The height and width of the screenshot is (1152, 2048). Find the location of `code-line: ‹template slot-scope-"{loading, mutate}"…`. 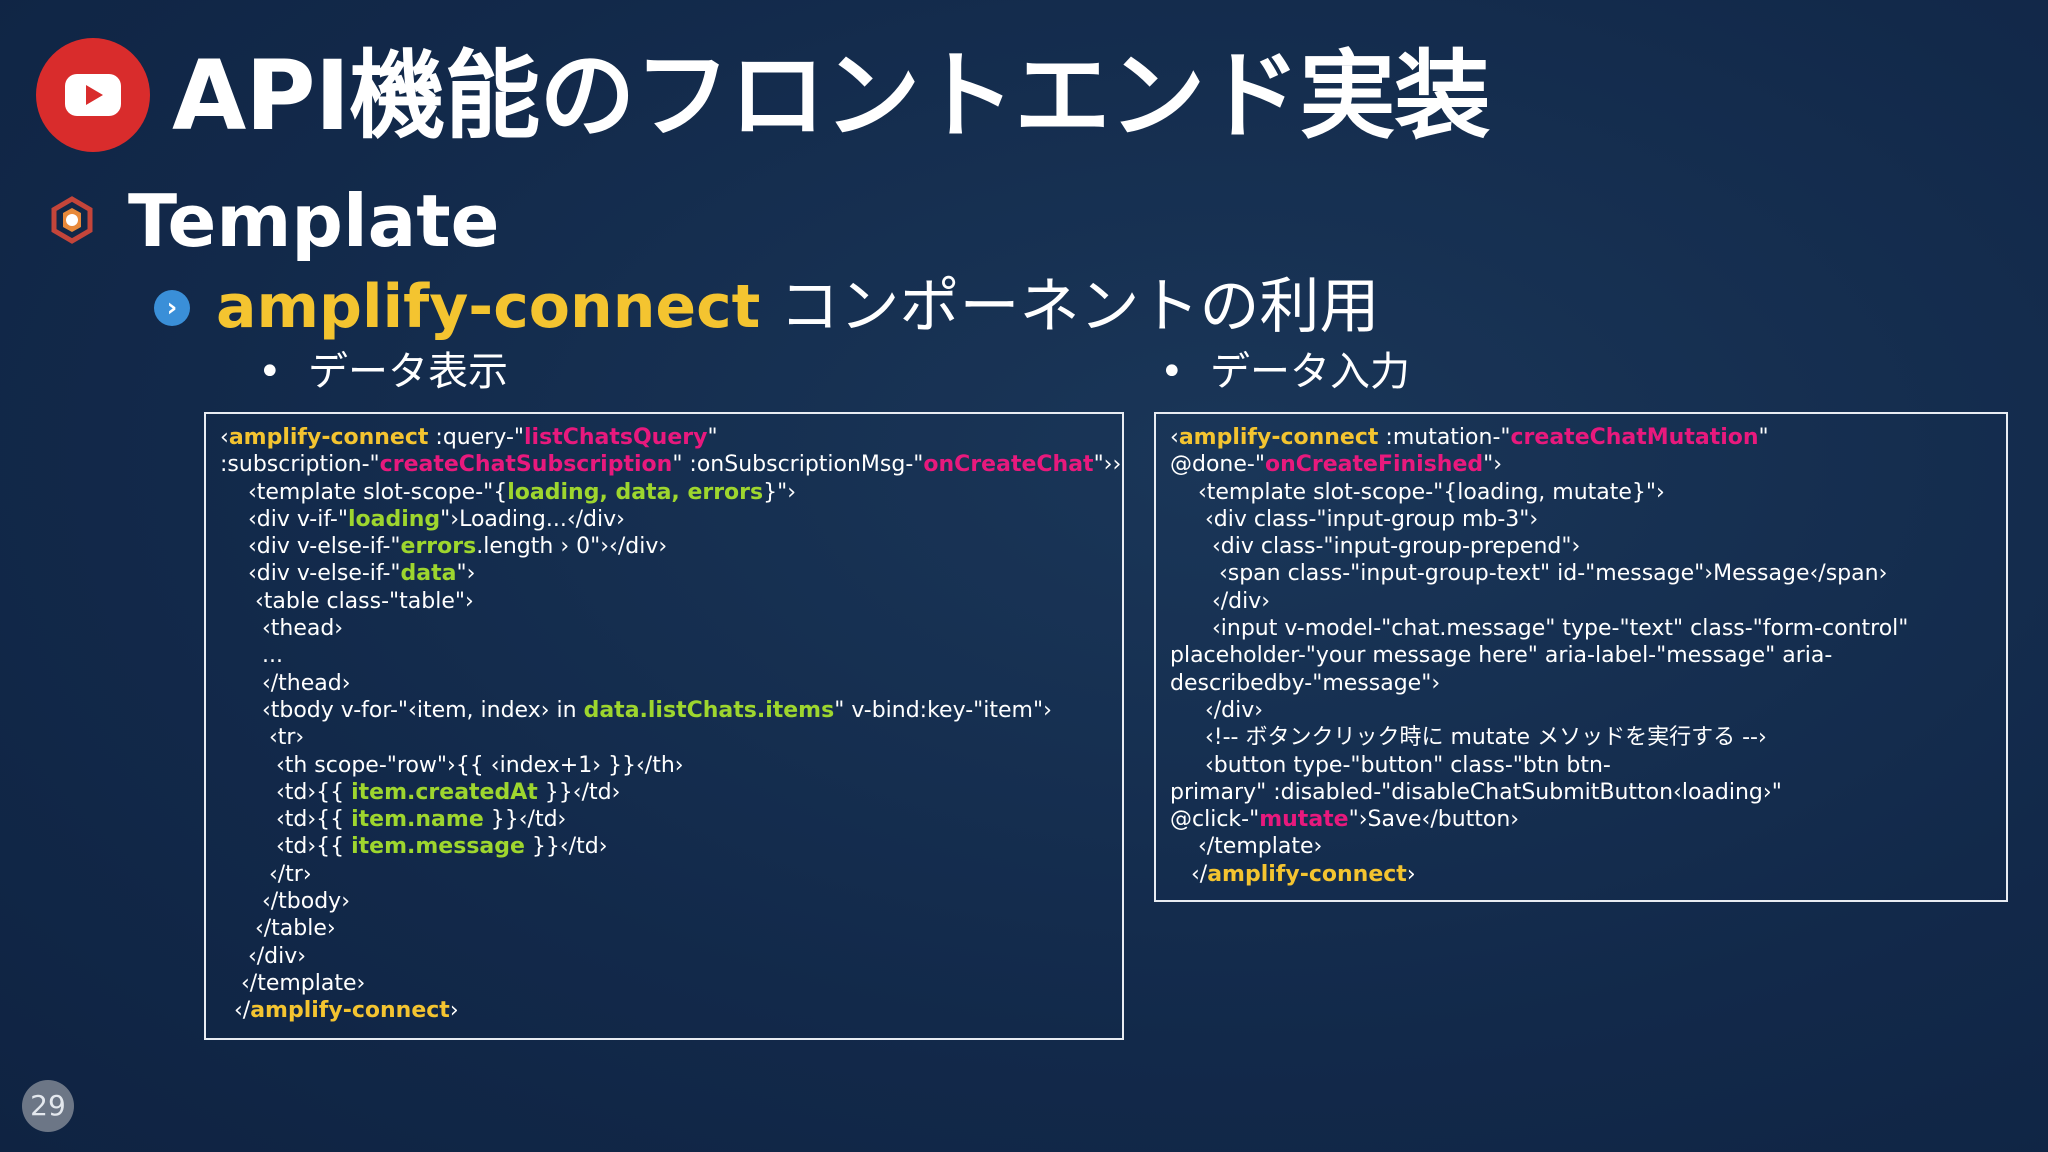

code-line: ‹template slot-scope-"{loading, mutate}"… is located at coordinates (1581, 492).